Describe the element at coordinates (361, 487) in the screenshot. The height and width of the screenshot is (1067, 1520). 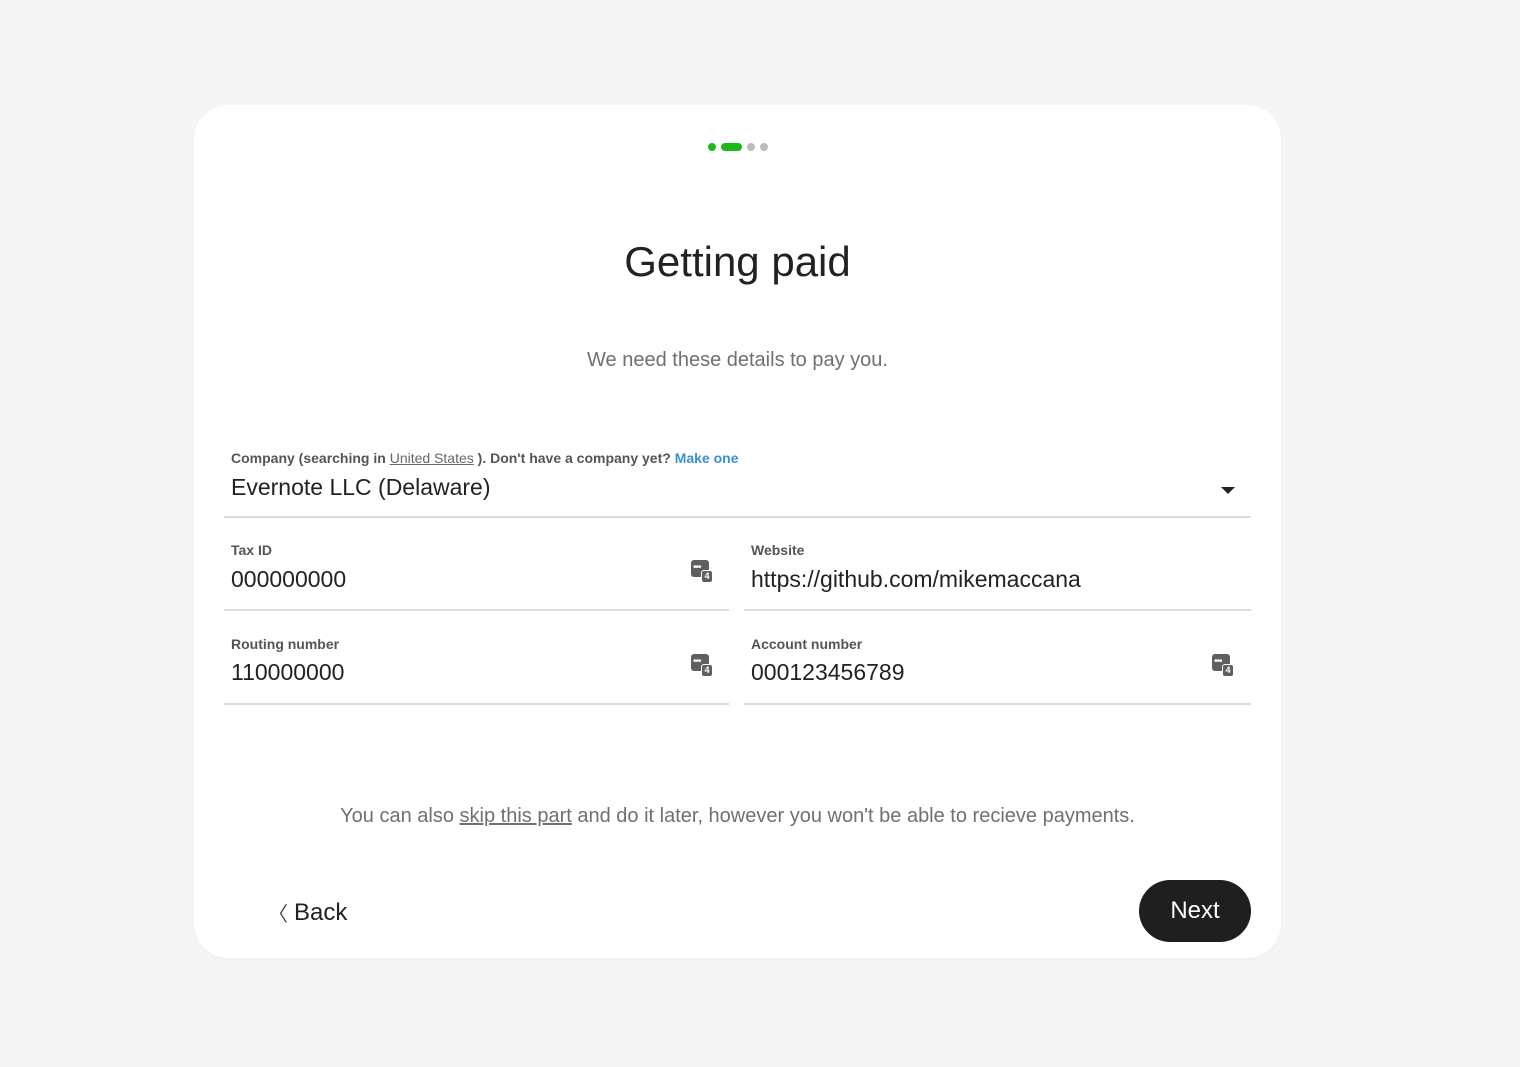
I see `company-value: Evernote LLC (Delaware)` at that location.